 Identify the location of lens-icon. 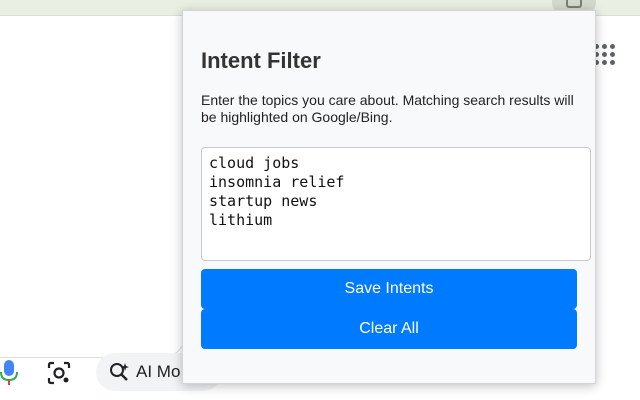
(59, 373).